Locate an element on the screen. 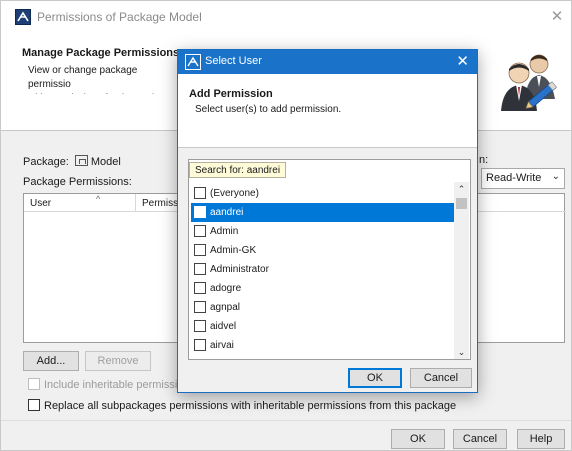 The width and height of the screenshot is (572, 451). include-inheritable-checkbox is located at coordinates (34, 384).